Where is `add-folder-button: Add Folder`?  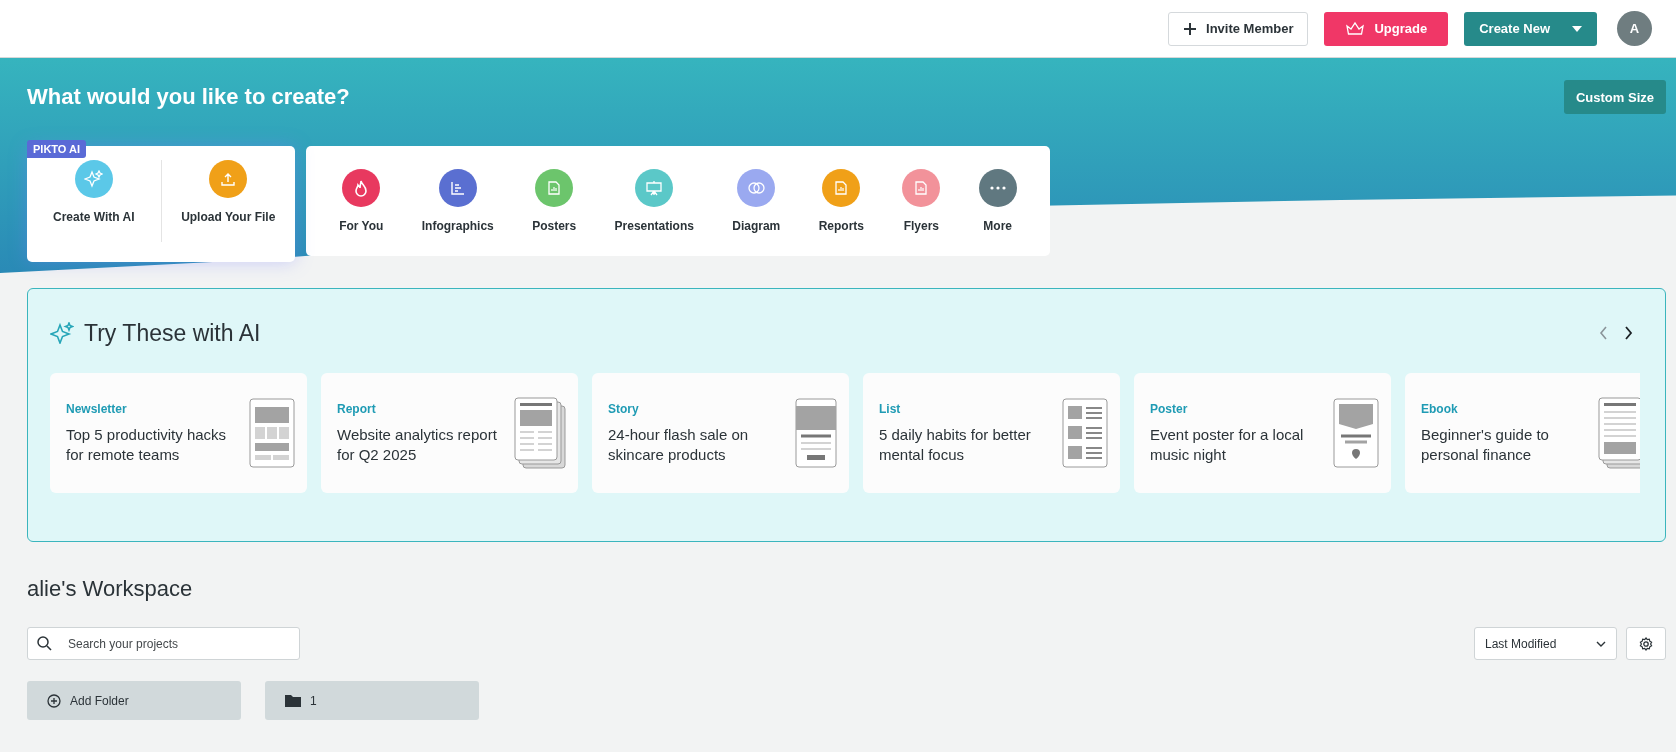
add-folder-button: Add Folder is located at coordinates (134, 700).